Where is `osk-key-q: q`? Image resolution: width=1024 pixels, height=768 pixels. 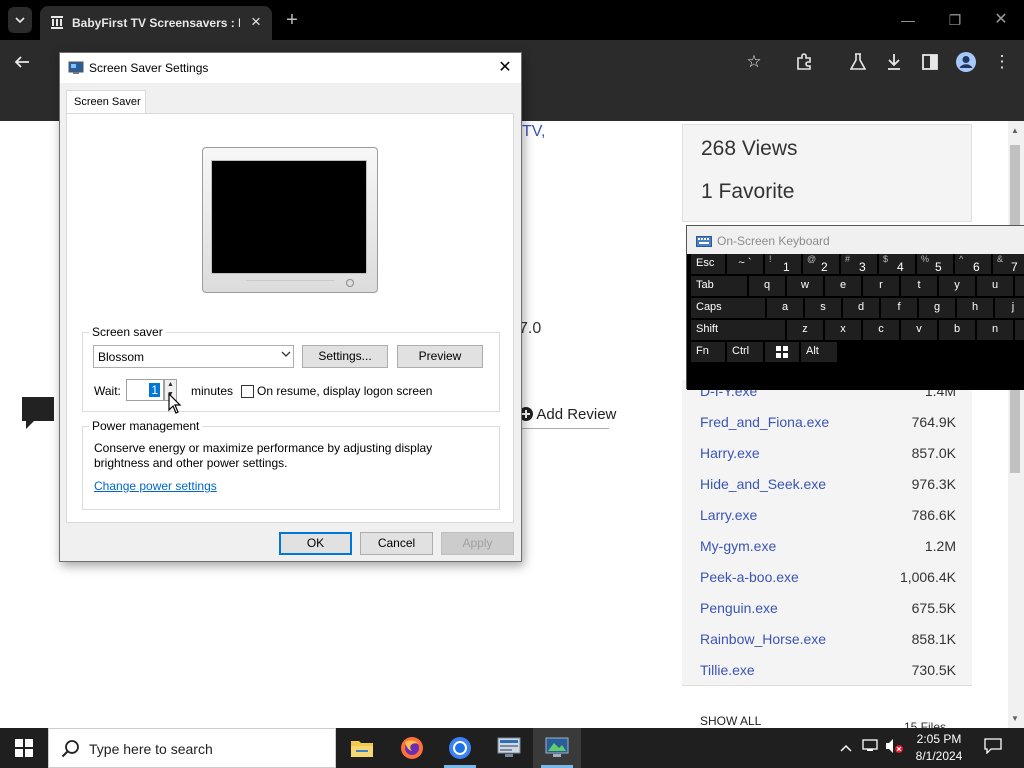
osk-key-q: q is located at coordinates (767, 286).